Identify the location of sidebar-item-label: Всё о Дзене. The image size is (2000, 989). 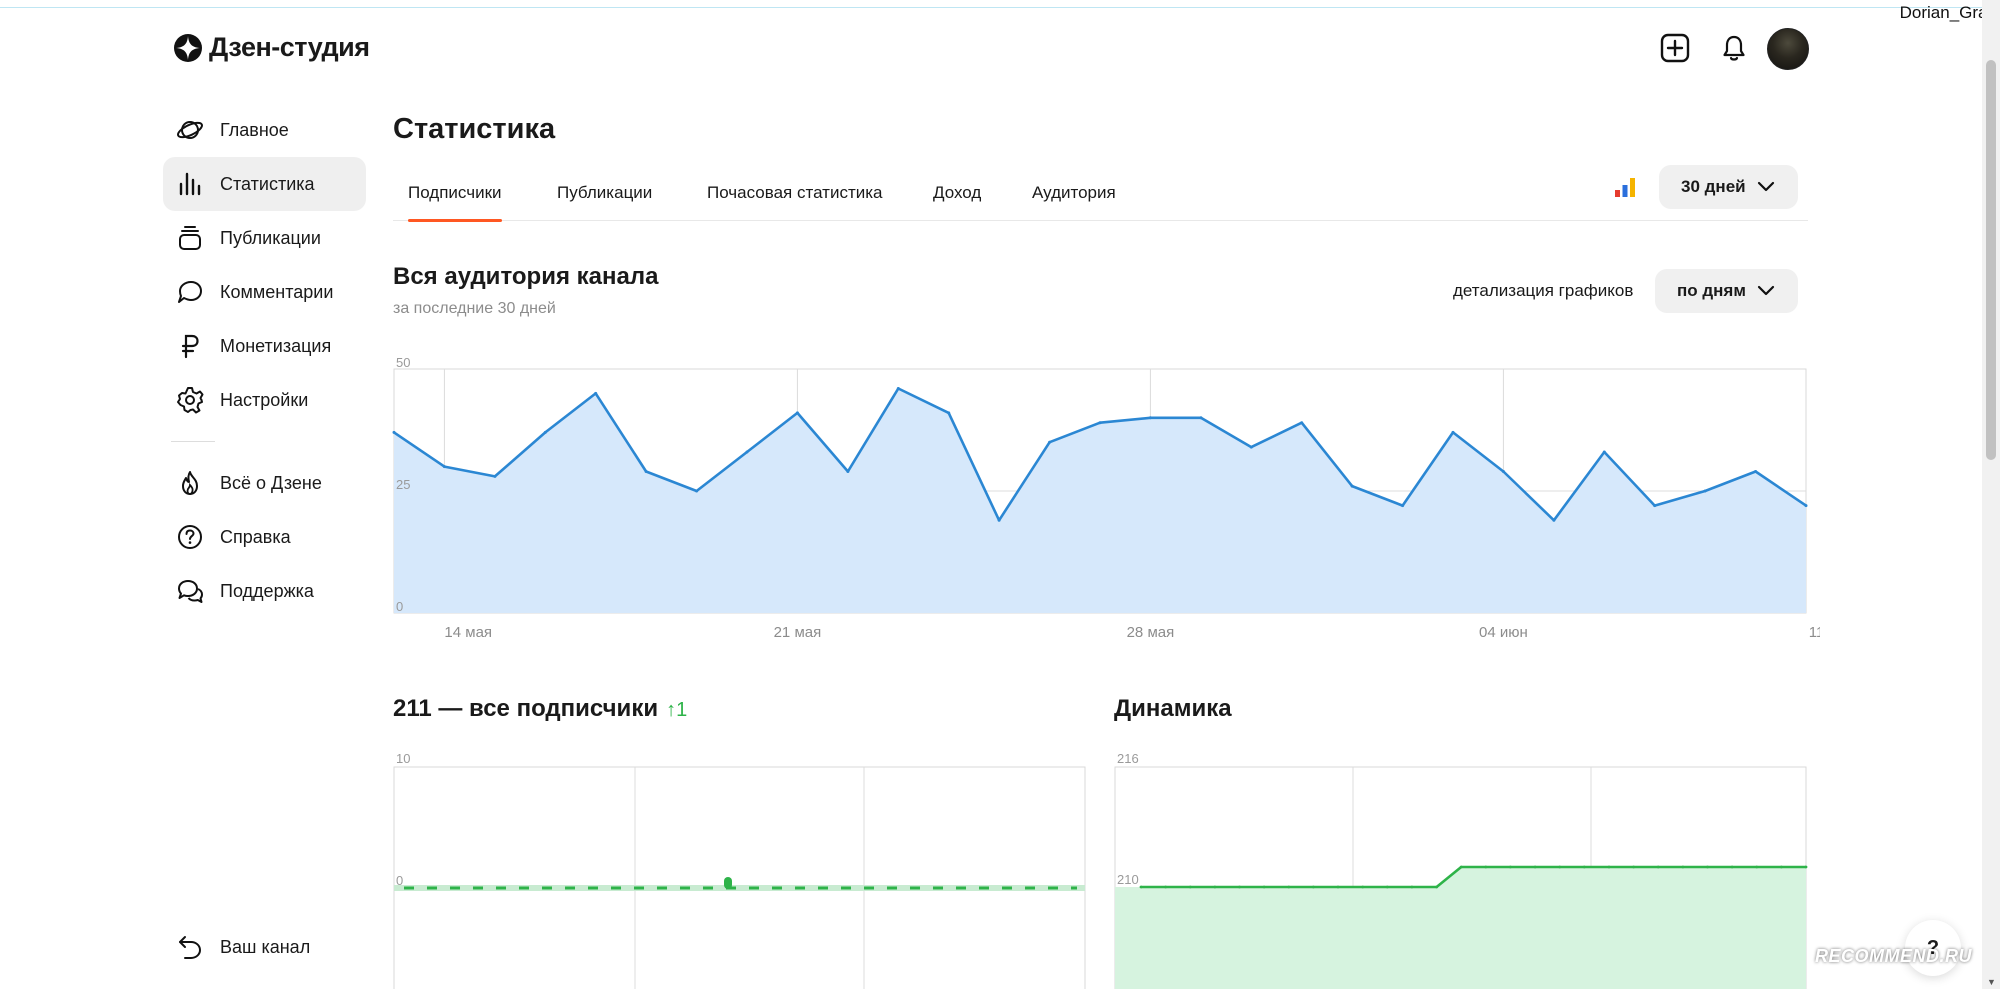
(271, 482).